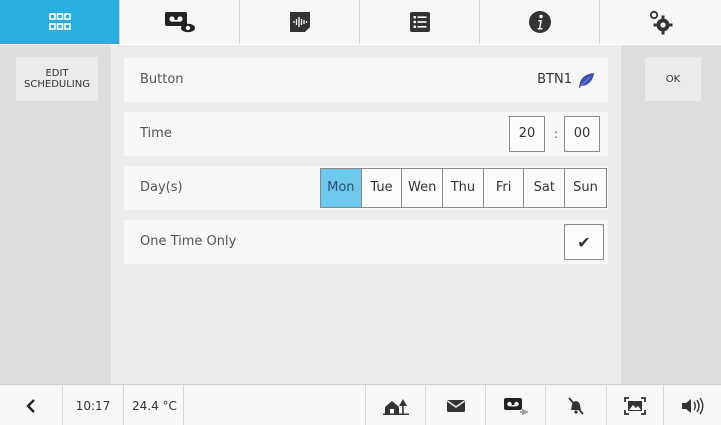 The image size is (721, 425). I want to click on ok-button: OK, so click(673, 79).